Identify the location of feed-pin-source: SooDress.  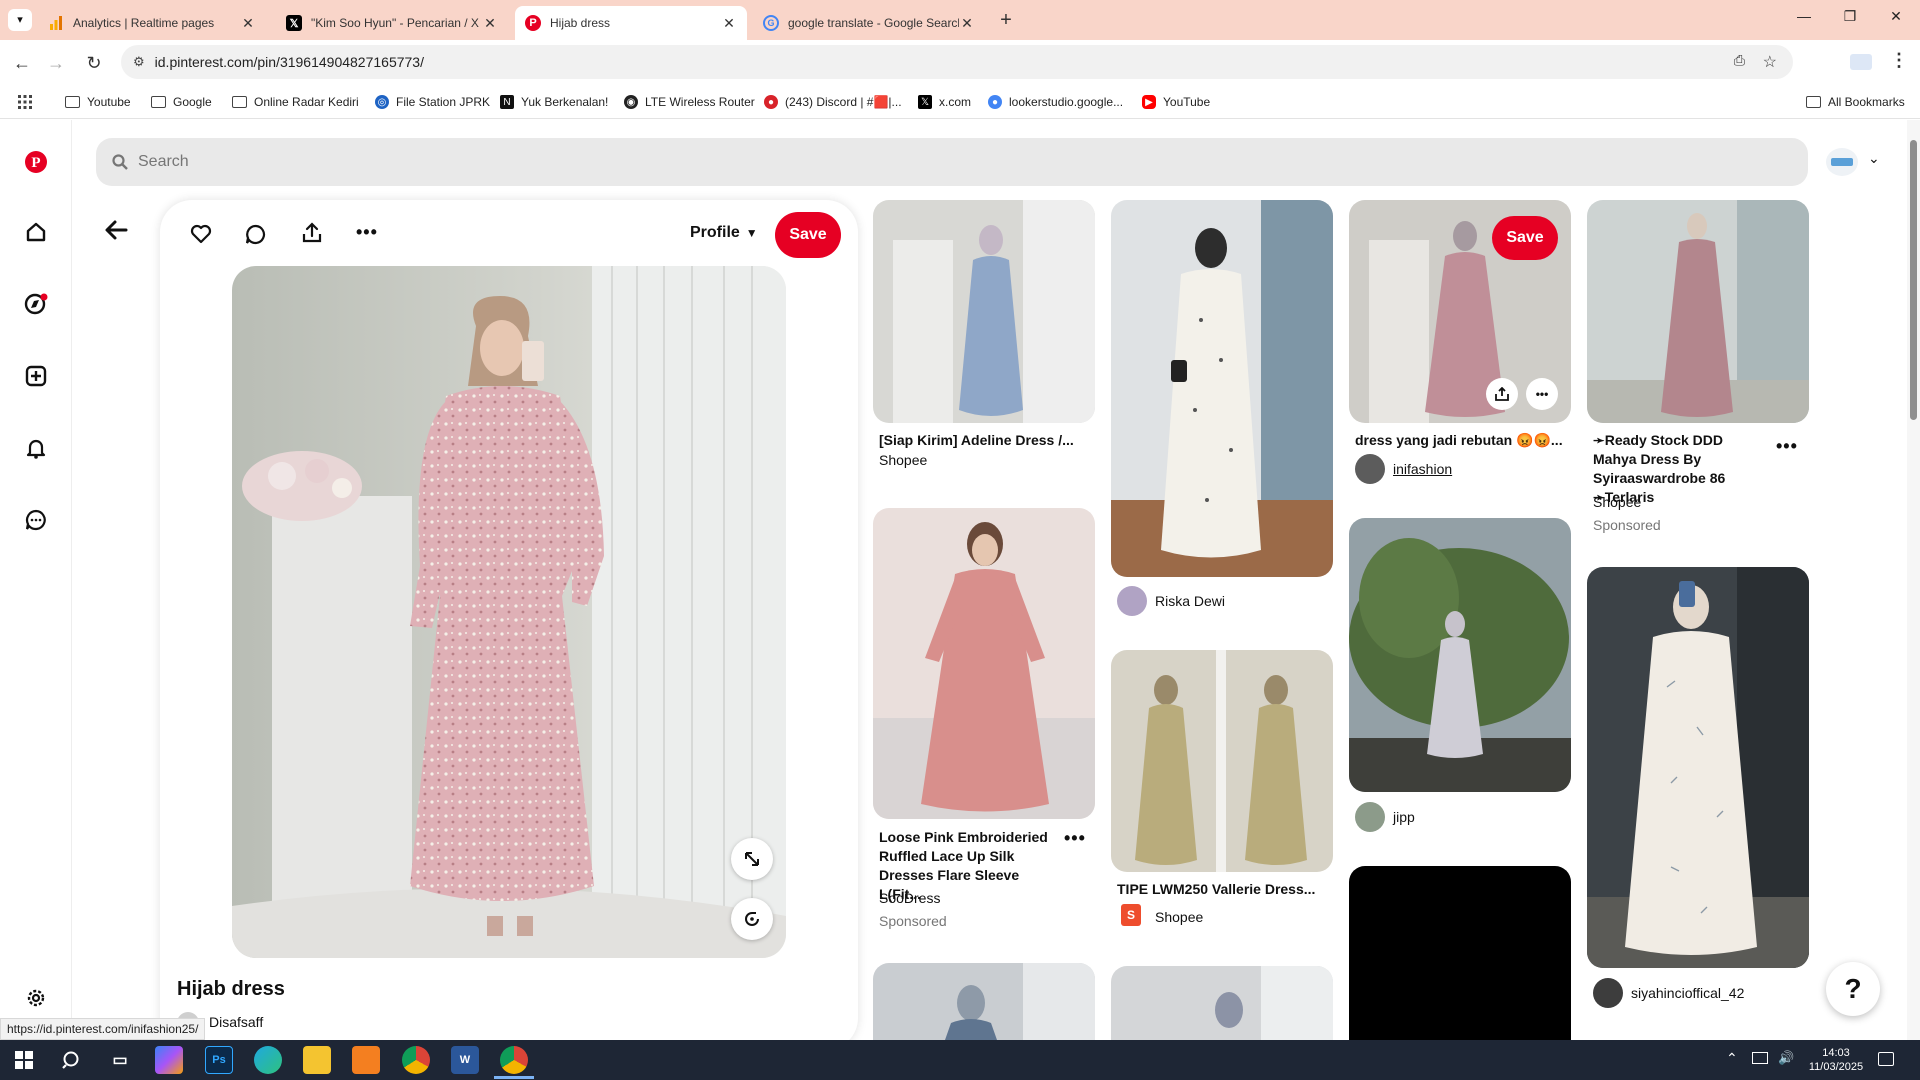
(909, 898).